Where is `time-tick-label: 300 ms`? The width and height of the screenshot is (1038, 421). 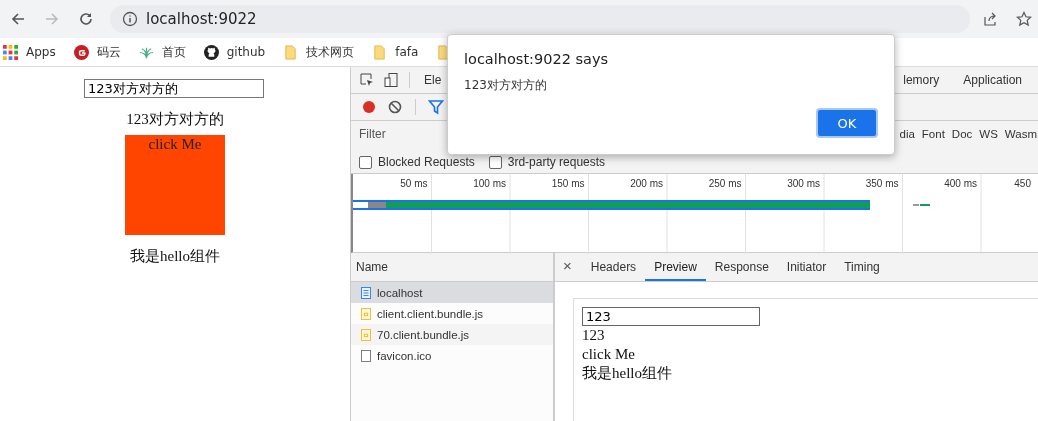 time-tick-label: 300 ms is located at coordinates (803, 183).